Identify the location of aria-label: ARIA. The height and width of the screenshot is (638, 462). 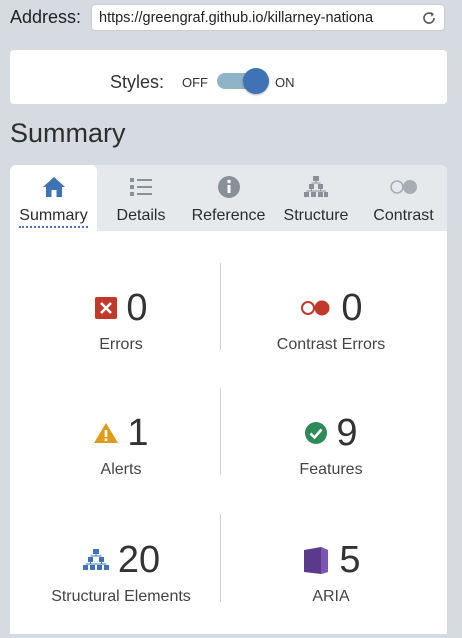
(331, 596).